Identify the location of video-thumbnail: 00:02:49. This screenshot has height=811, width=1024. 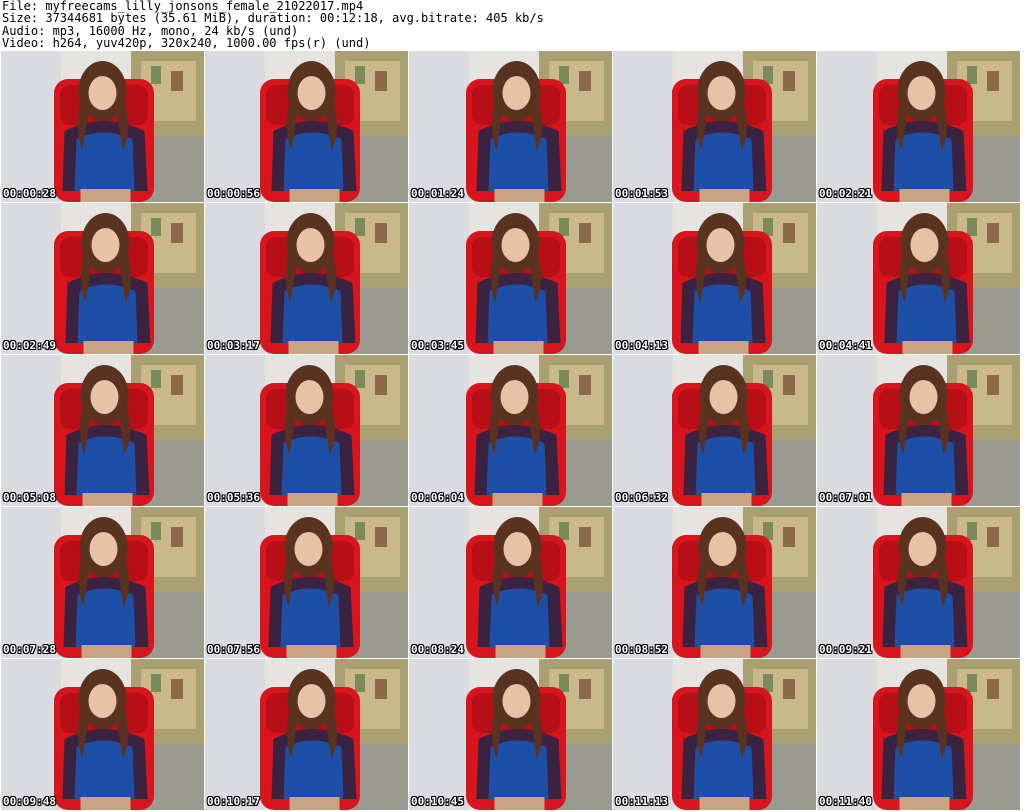
(102, 278).